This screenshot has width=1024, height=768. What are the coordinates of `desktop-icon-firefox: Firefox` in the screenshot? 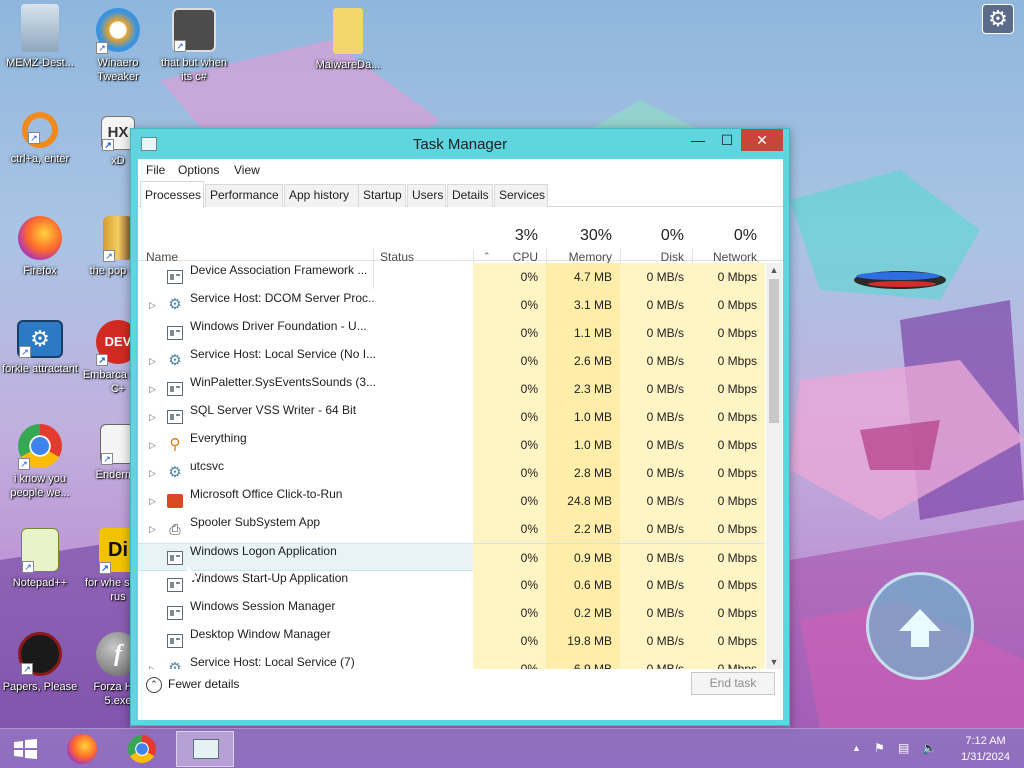 It's located at (40, 247).